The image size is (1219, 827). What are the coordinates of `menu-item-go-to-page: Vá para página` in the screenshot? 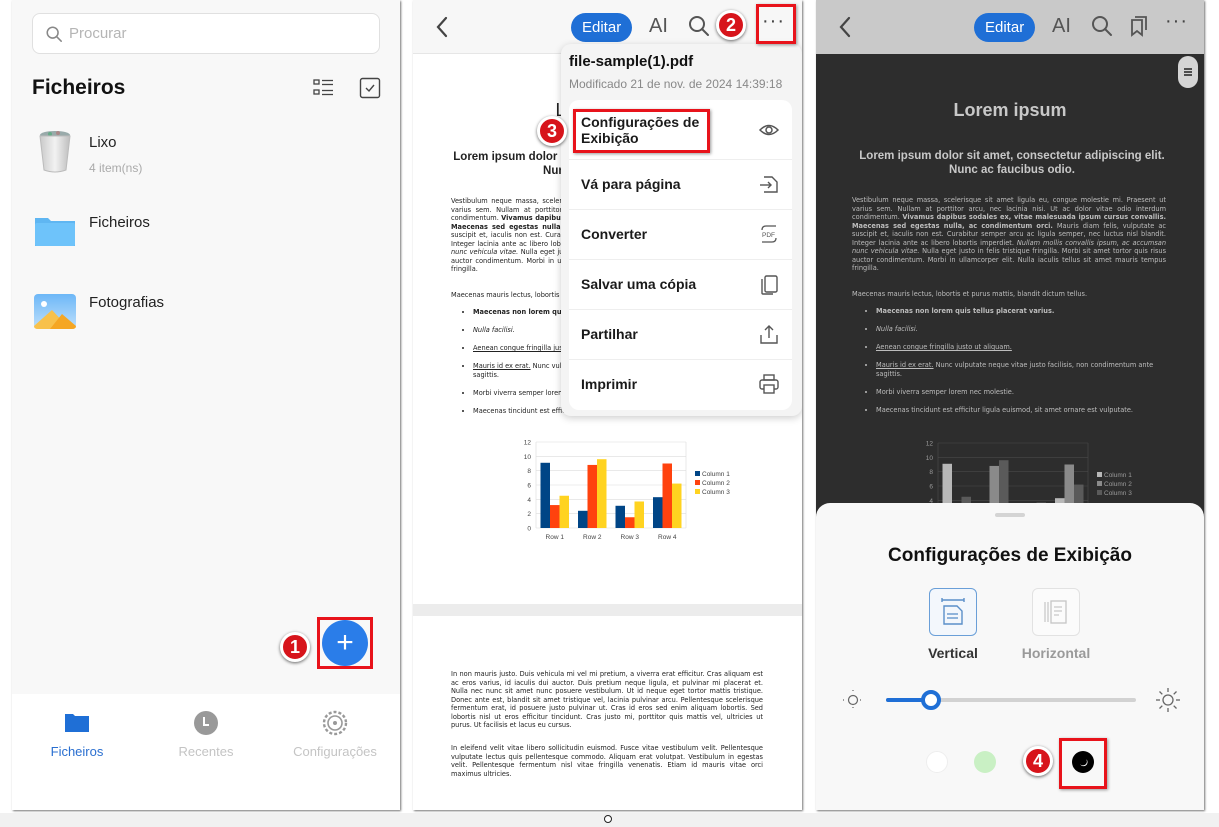 It's located at (680, 185).